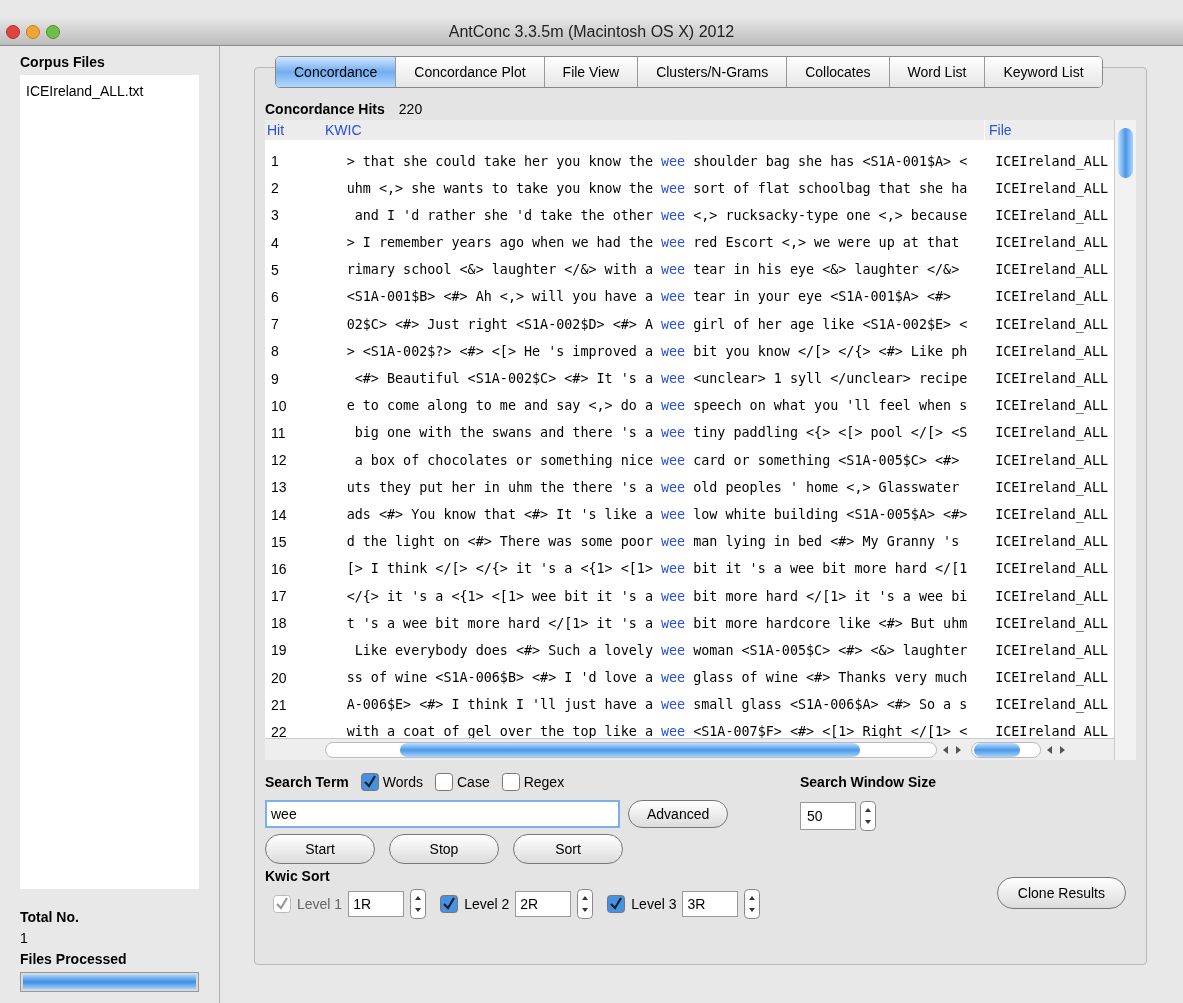  Describe the element at coordinates (590, 72) in the screenshot. I see `tab: File View` at that location.